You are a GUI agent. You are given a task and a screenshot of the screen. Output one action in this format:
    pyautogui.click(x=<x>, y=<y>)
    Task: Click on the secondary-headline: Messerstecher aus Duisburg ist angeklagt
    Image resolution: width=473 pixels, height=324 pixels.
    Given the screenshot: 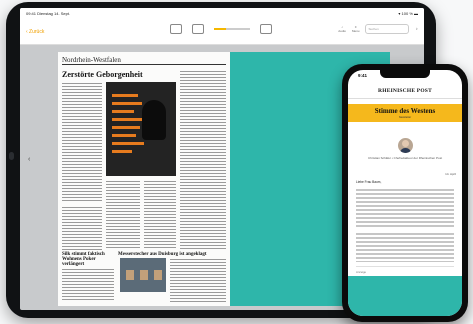 What is the action you would take?
    pyautogui.click(x=162, y=254)
    